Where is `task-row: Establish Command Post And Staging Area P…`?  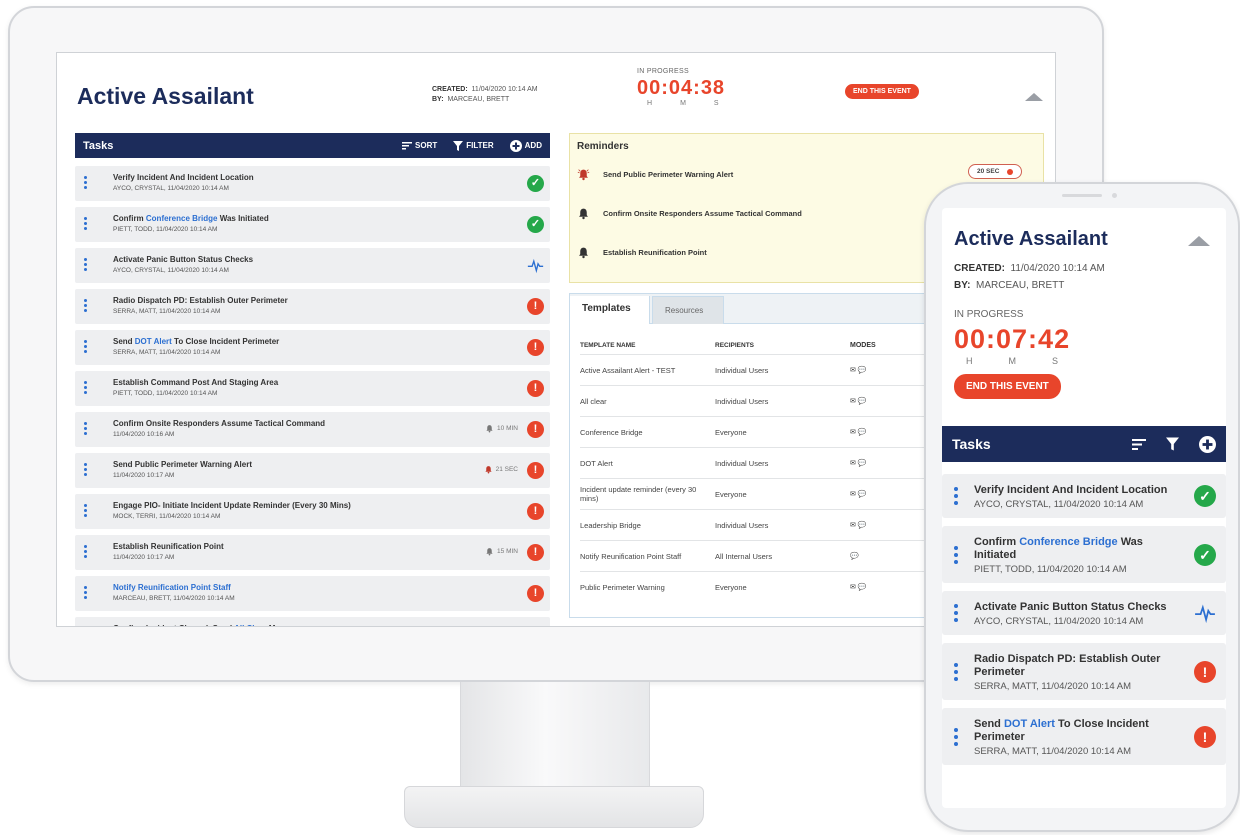
task-row: Establish Command Post And Staging Area P… is located at coordinates (312, 388).